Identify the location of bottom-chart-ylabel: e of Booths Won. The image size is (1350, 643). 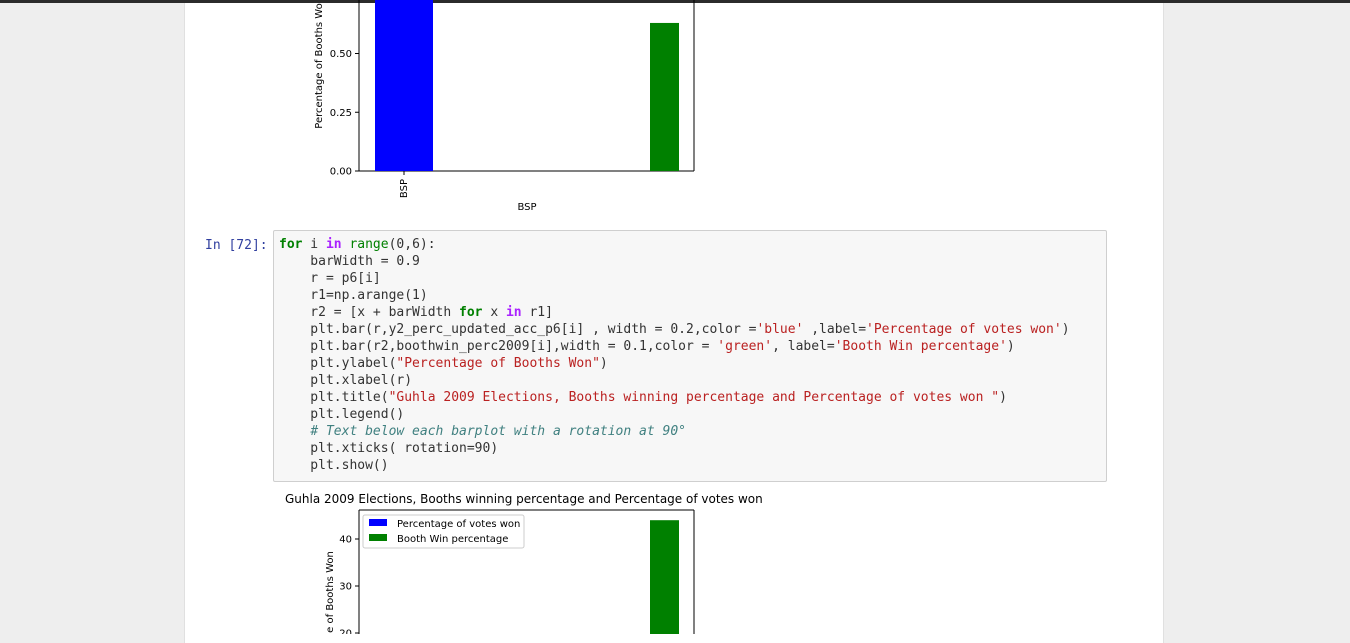
(330, 592).